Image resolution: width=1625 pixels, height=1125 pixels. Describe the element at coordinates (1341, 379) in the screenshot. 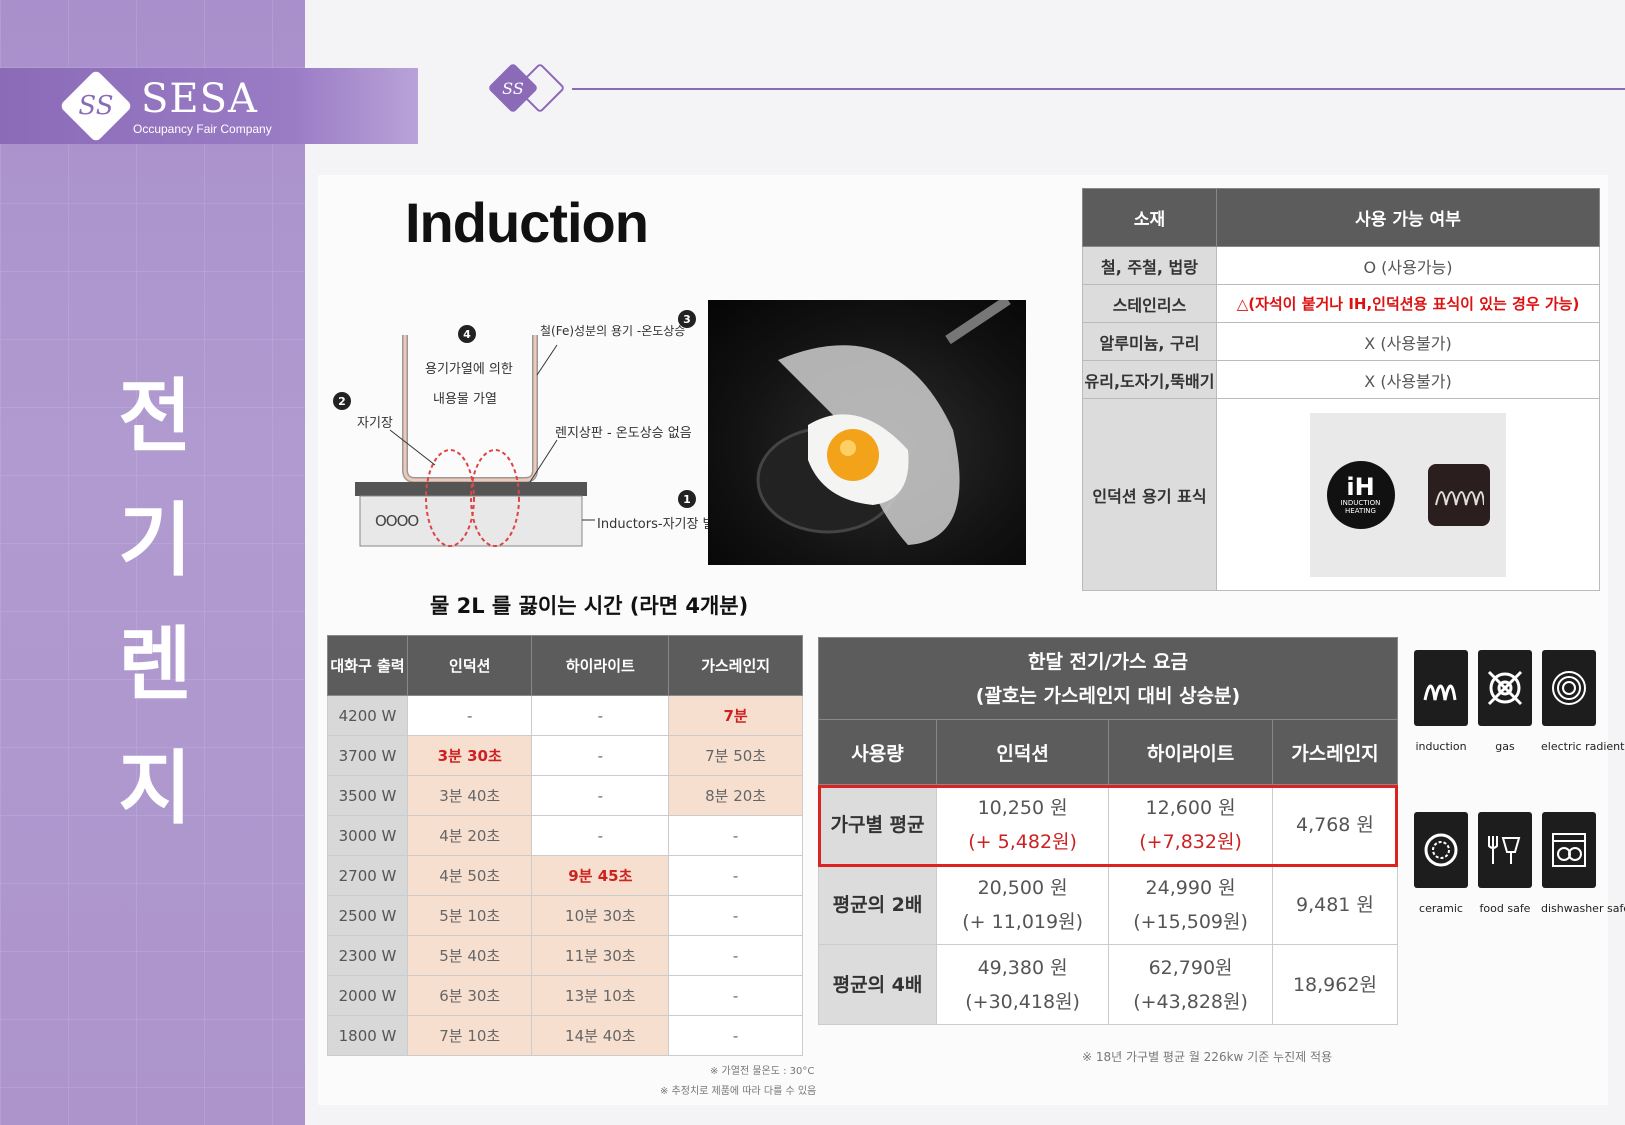

I see `table-row: 유리,도자기,뚝배기 X (사용불가)` at that location.